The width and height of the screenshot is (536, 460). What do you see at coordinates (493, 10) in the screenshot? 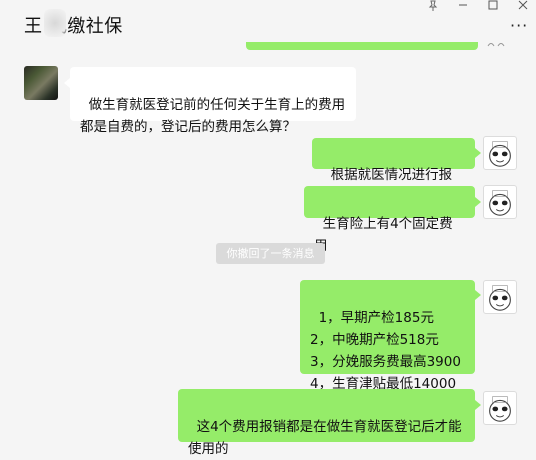
I see `maximize-icon` at bounding box center [493, 10].